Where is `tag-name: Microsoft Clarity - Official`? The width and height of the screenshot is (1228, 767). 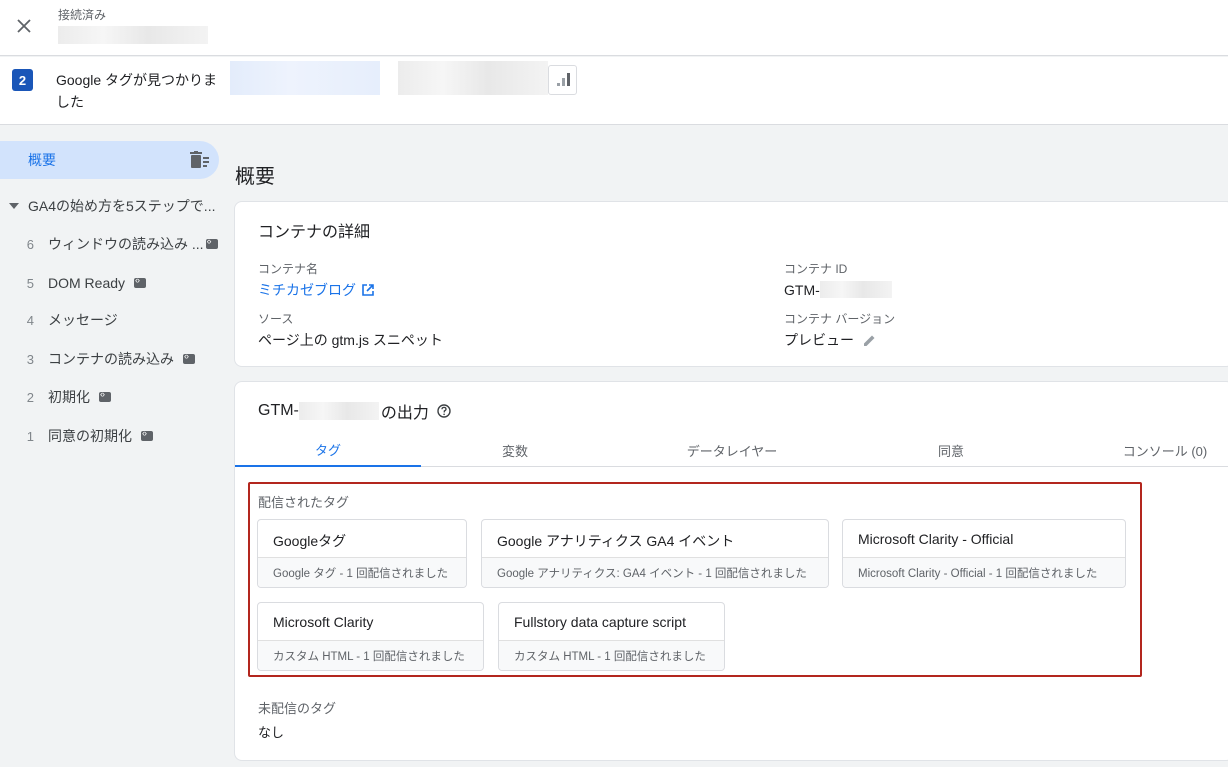
tag-name: Microsoft Clarity - Official is located at coordinates (936, 539).